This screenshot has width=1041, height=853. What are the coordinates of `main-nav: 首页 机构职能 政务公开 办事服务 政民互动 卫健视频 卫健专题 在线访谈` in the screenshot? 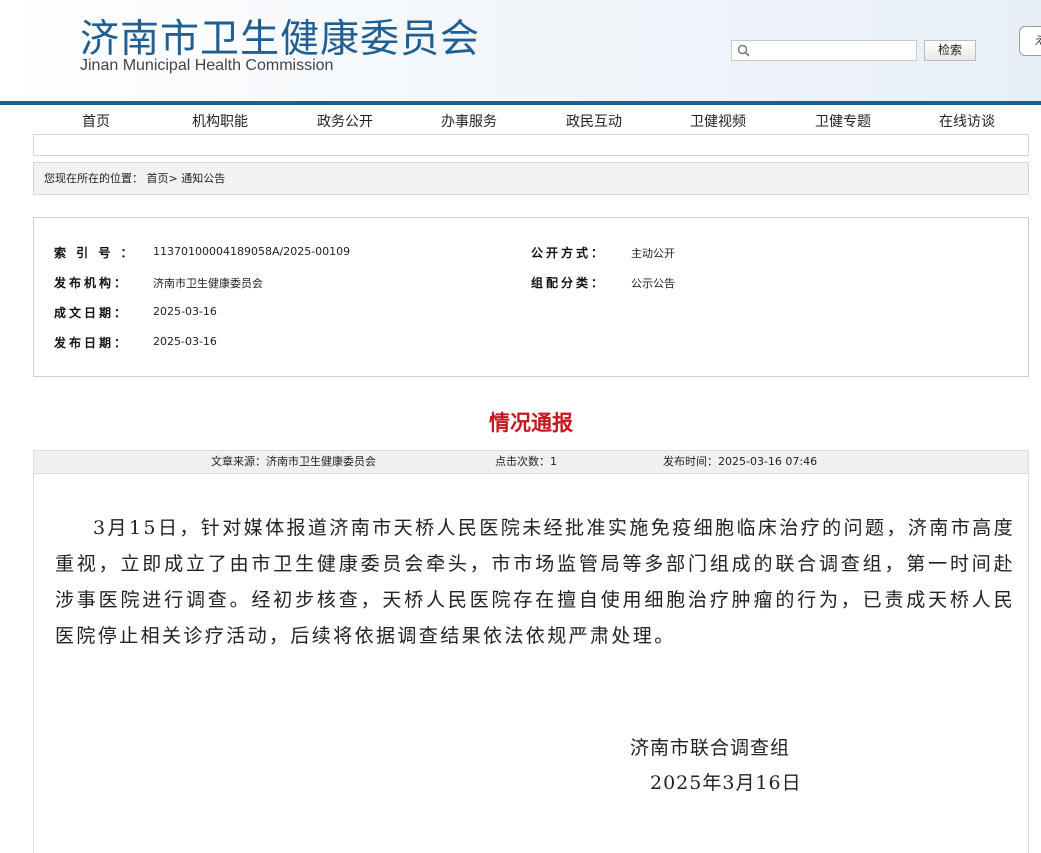 It's located at (520, 120).